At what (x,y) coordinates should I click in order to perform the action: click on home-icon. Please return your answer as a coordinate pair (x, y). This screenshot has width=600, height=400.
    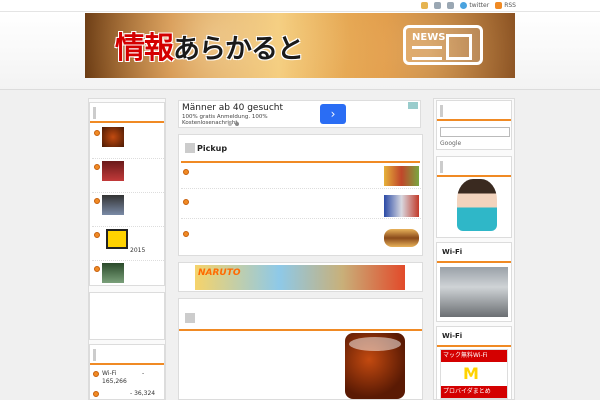
    Looking at the image, I should click on (438, 5).